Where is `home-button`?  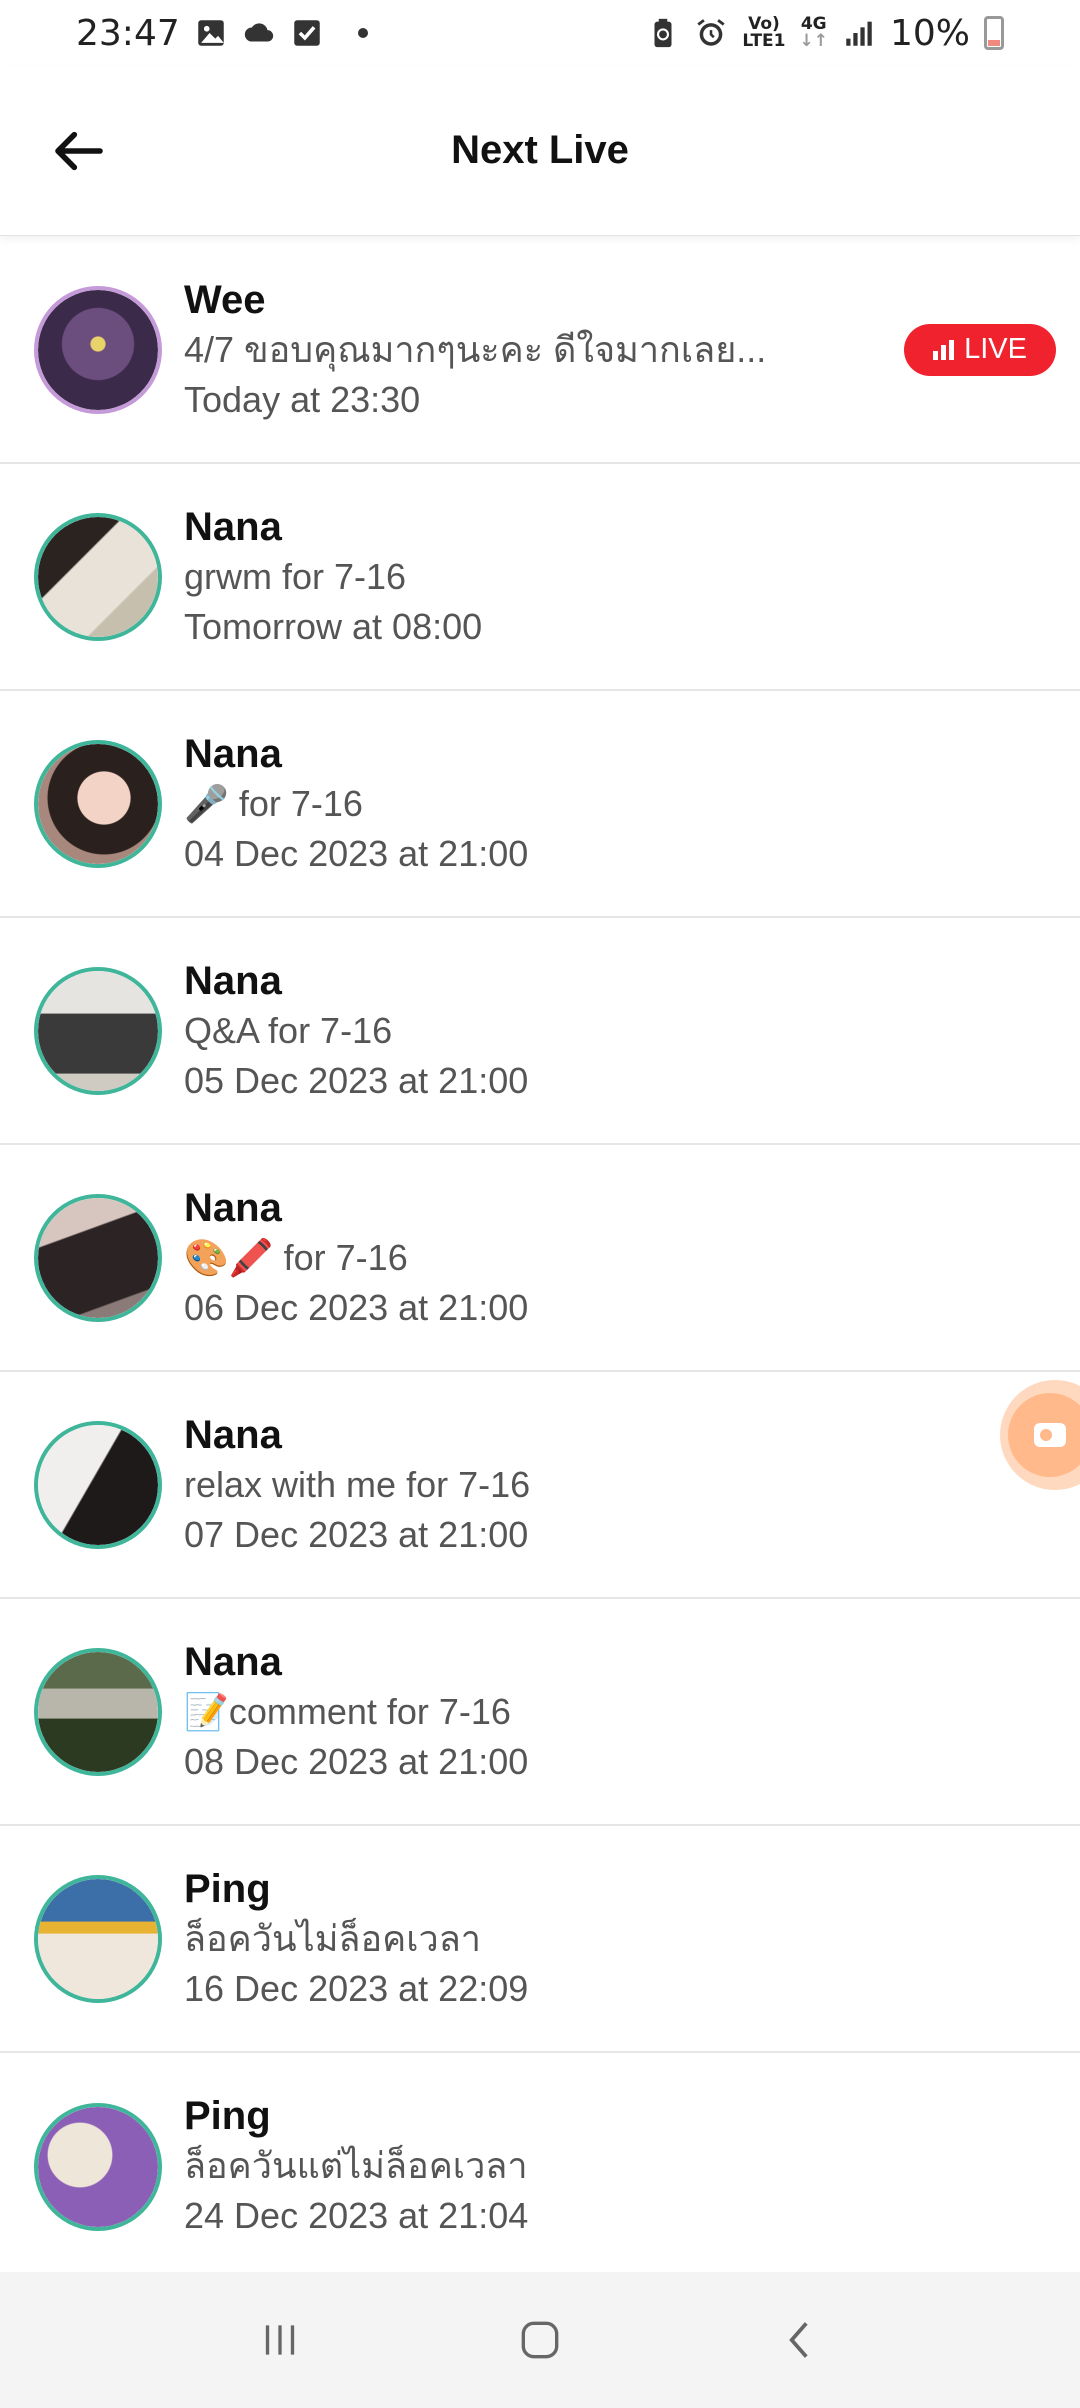 home-button is located at coordinates (540, 2340).